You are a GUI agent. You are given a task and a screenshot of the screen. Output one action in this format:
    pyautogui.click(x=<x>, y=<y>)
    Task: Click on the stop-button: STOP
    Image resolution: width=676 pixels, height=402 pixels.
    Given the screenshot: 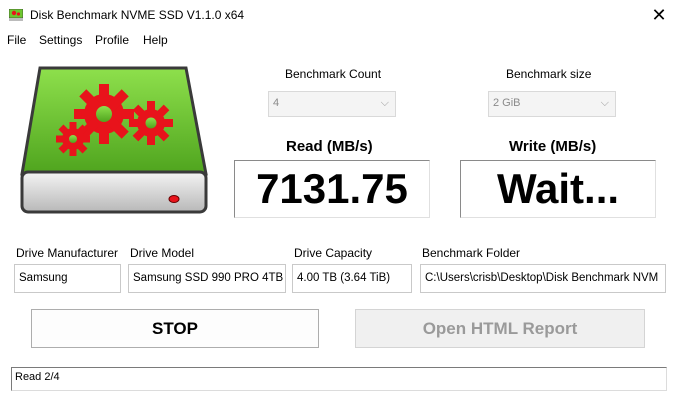 What is the action you would take?
    pyautogui.click(x=175, y=328)
    